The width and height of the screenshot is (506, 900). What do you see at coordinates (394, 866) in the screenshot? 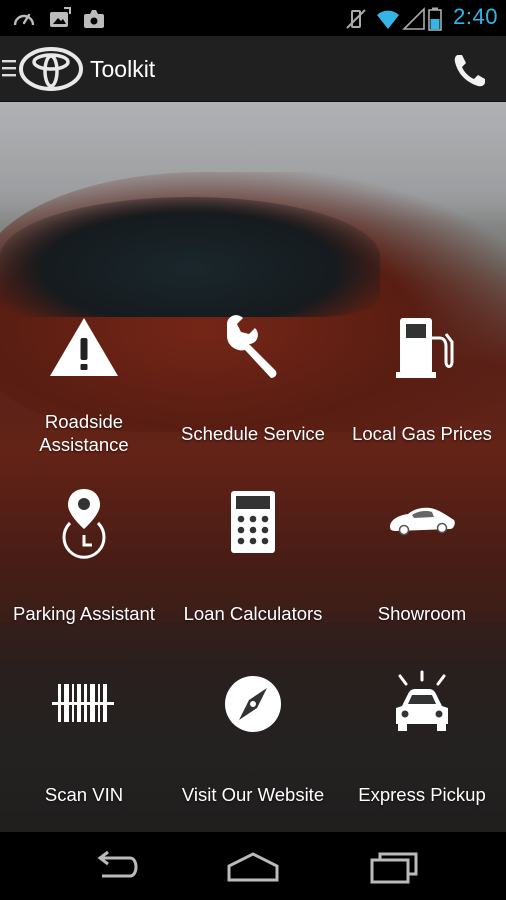
I see `recent-apps-icon` at bounding box center [394, 866].